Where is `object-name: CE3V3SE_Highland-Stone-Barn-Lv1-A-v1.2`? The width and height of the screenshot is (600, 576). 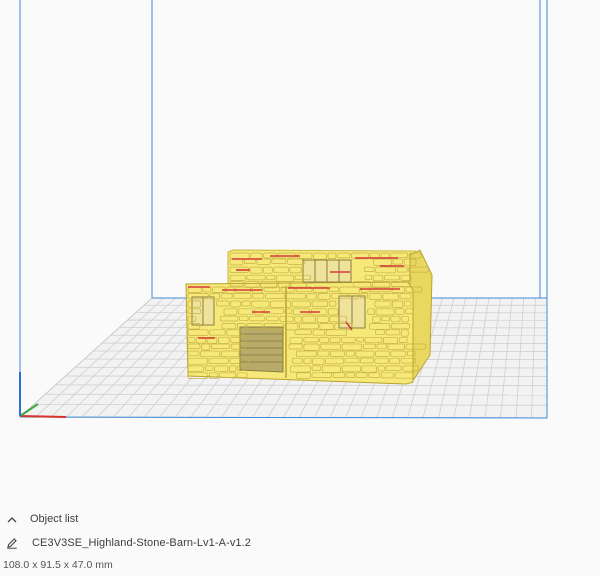 object-name: CE3V3SE_Highland-Stone-Barn-Lv1-A-v1.2 is located at coordinates (142, 543).